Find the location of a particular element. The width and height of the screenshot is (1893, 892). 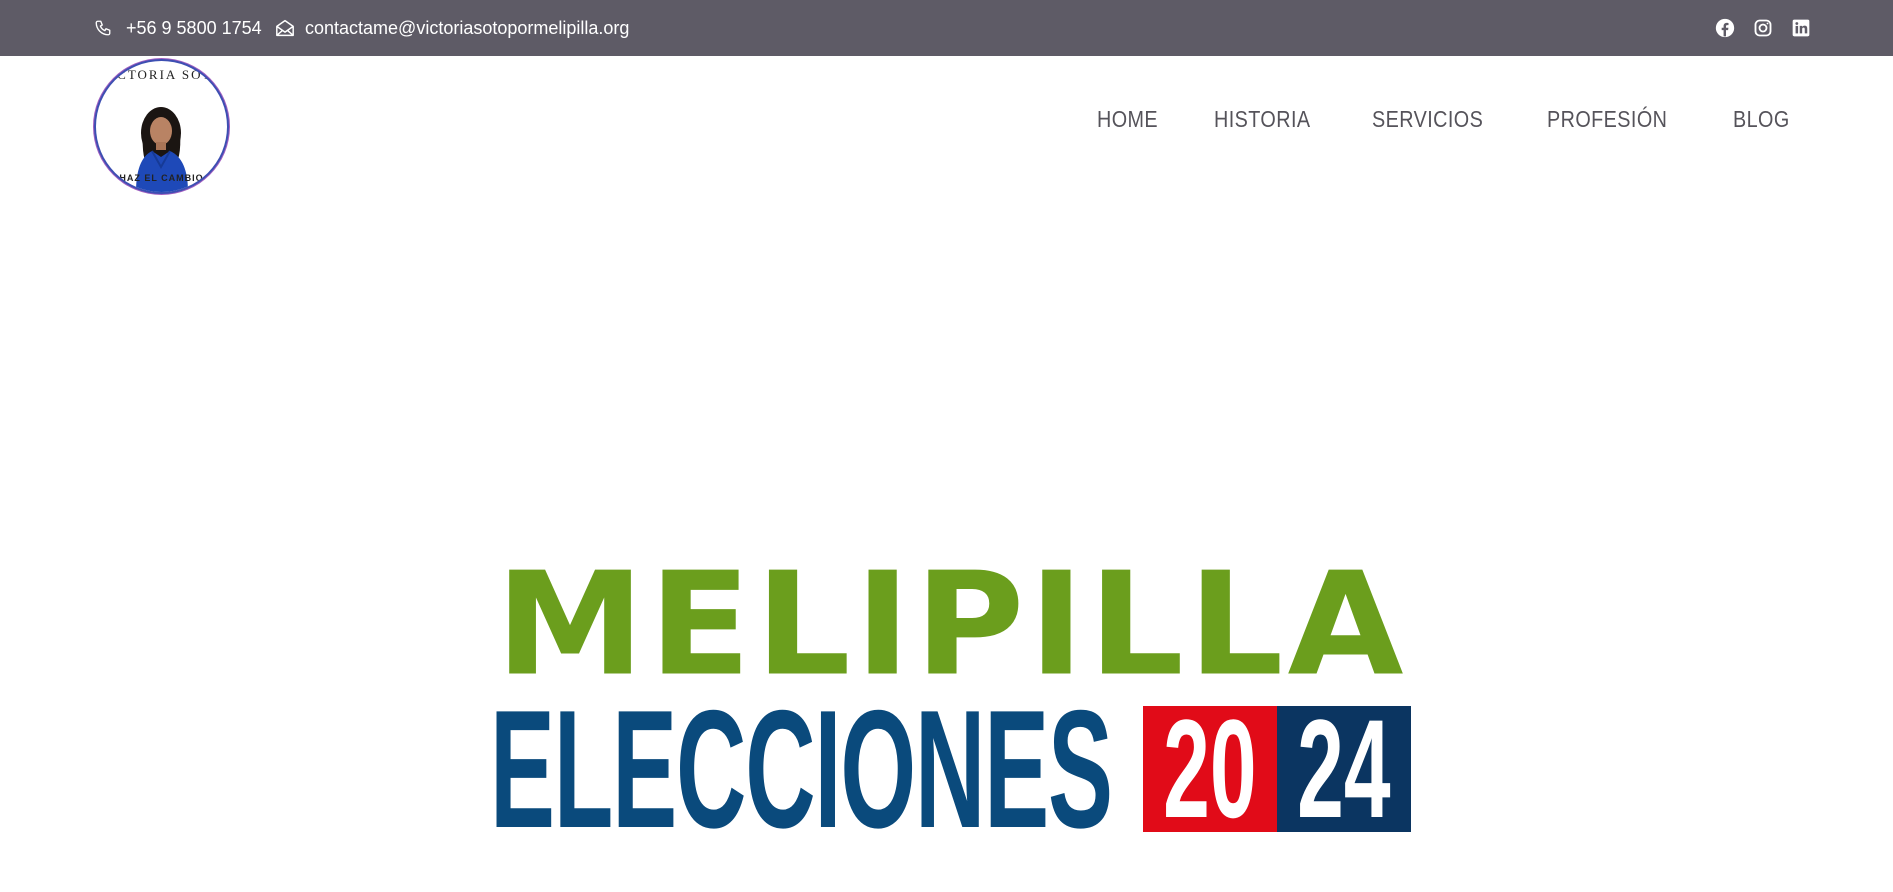

phone-contact: +56 9 5800 1754 is located at coordinates (178, 28).